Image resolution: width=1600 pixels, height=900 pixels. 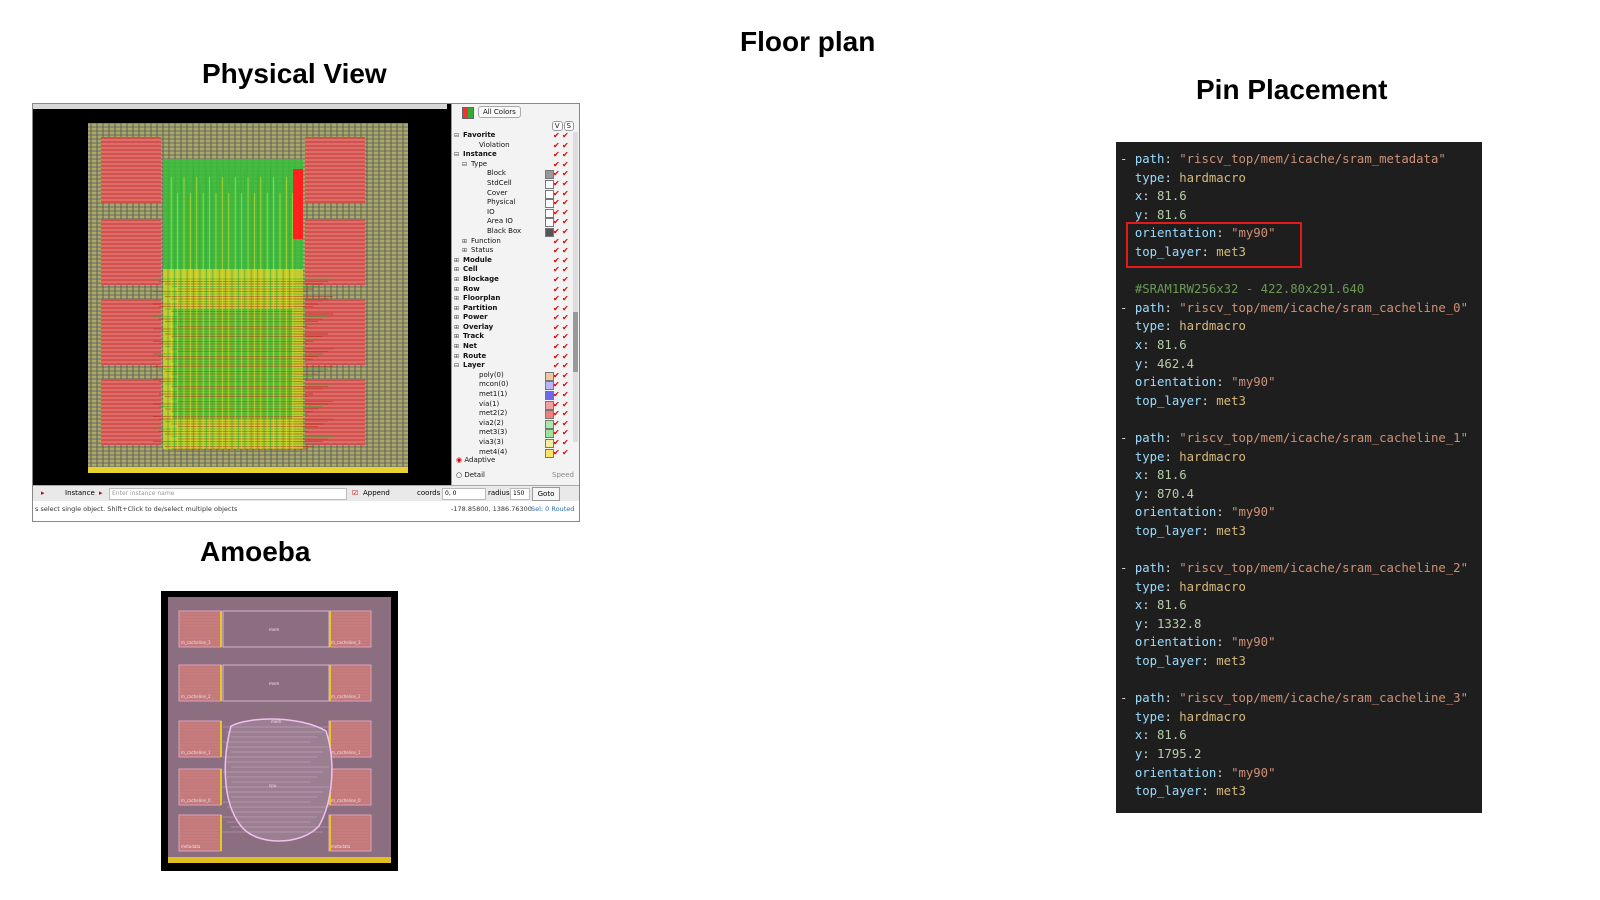 What do you see at coordinates (514, 443) in the screenshot?
I see `tree-item: via3(3) ✔ ✔` at bounding box center [514, 443].